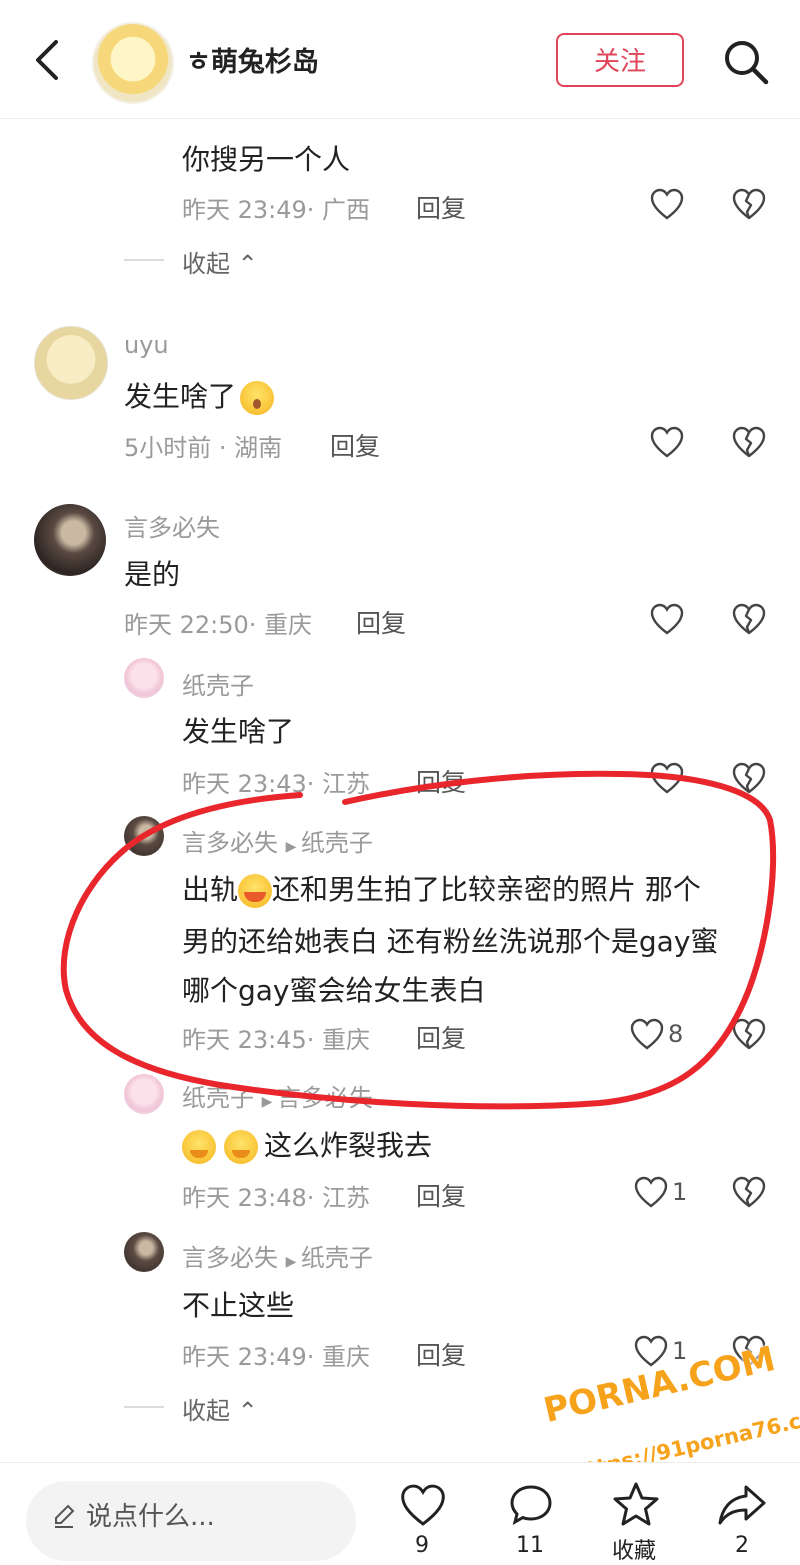 The image size is (800, 1565). What do you see at coordinates (152, 574) in the screenshot?
I see `comment-text: 是的` at bounding box center [152, 574].